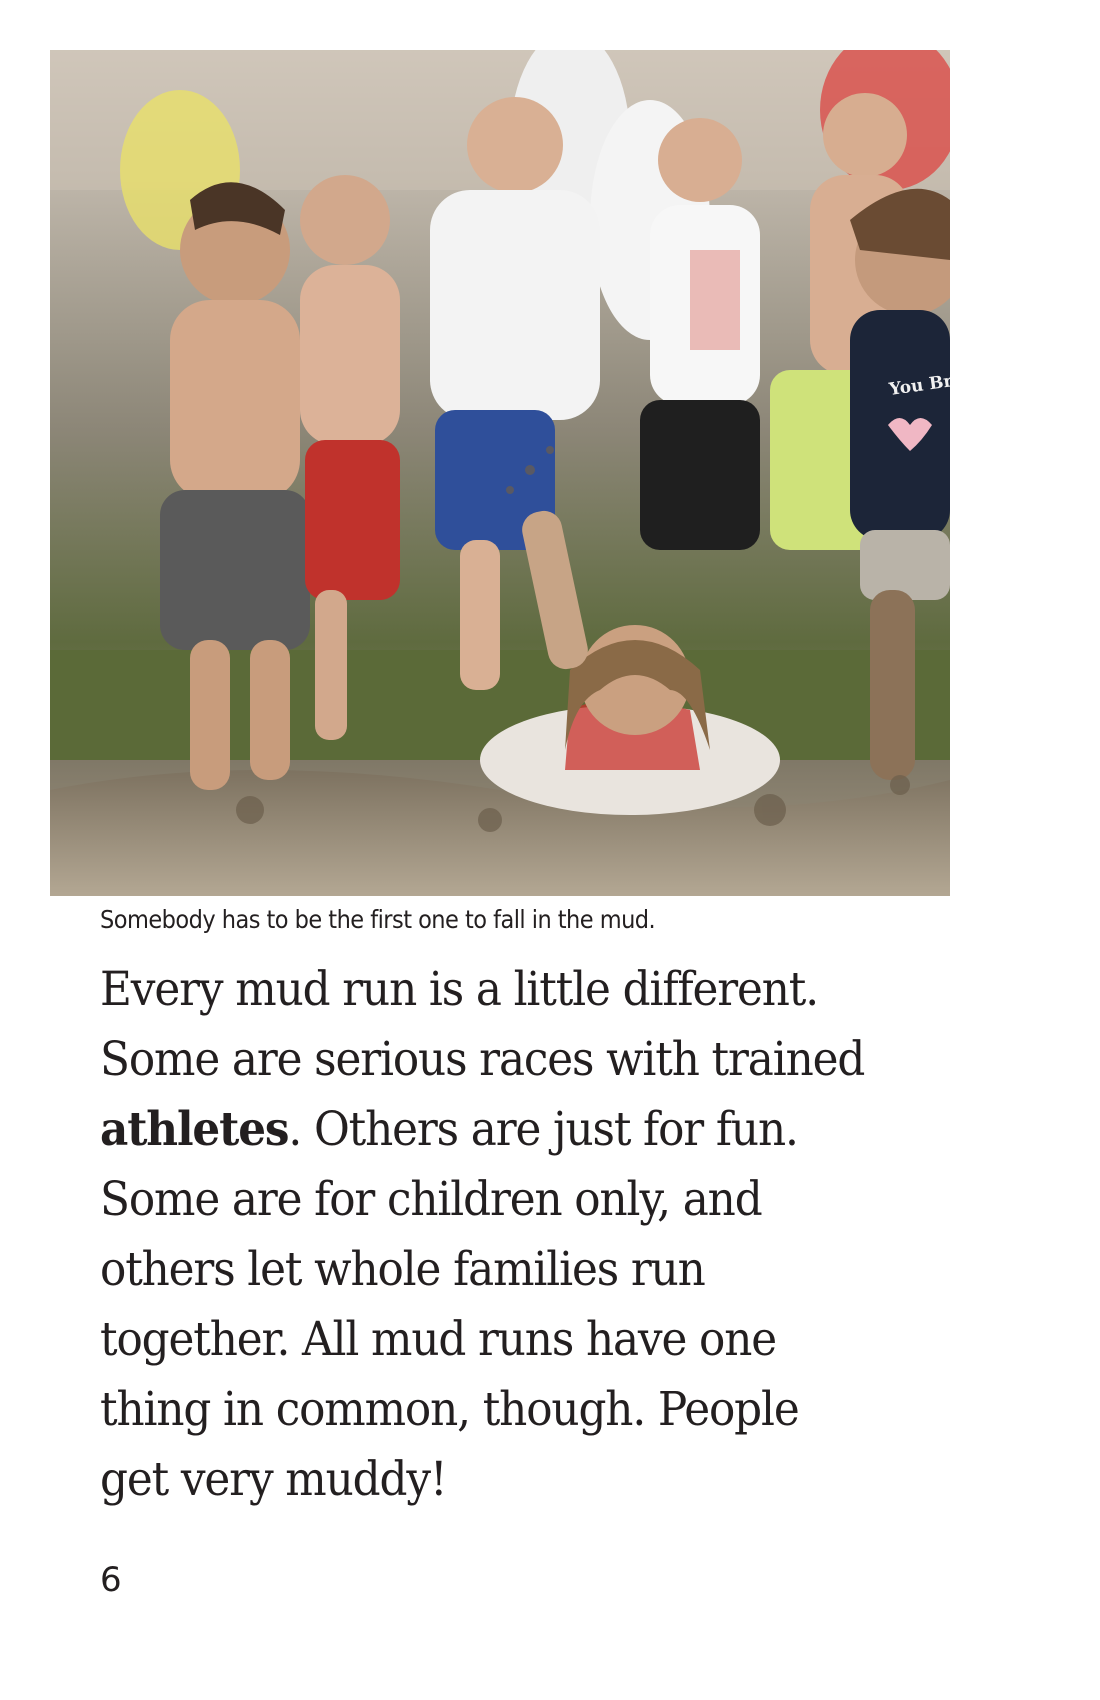 This screenshot has width=1100, height=1700. What do you see at coordinates (111, 1580) in the screenshot?
I see `page-number: 6` at bounding box center [111, 1580].